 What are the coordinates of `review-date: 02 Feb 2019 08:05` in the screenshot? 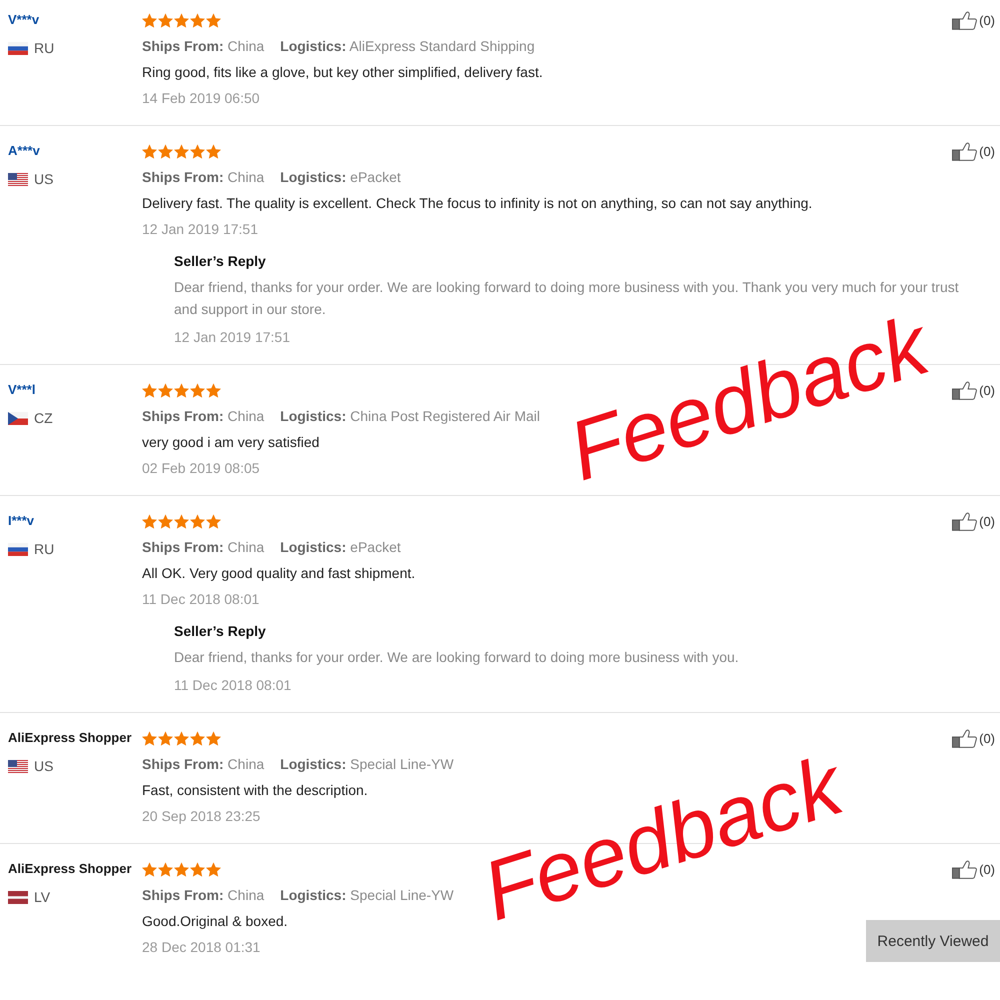 It's located at (201, 468).